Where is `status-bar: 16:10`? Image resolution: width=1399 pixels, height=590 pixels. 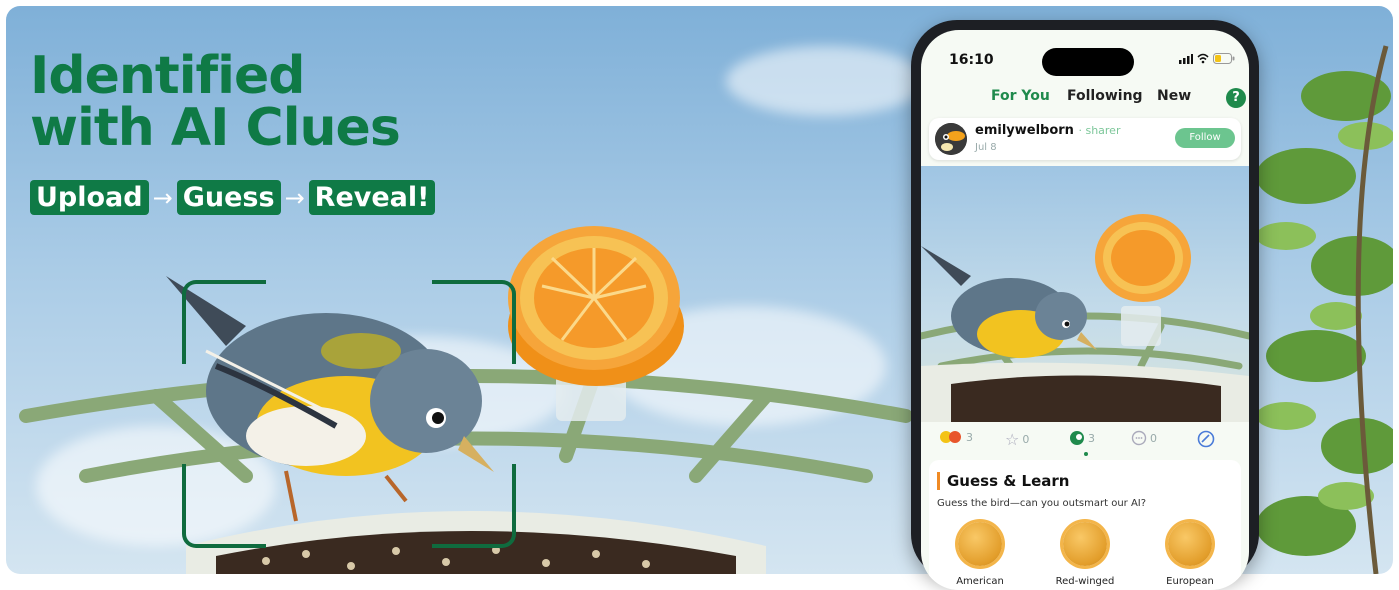
status-bar: 16:10 is located at coordinates (1085, 53).